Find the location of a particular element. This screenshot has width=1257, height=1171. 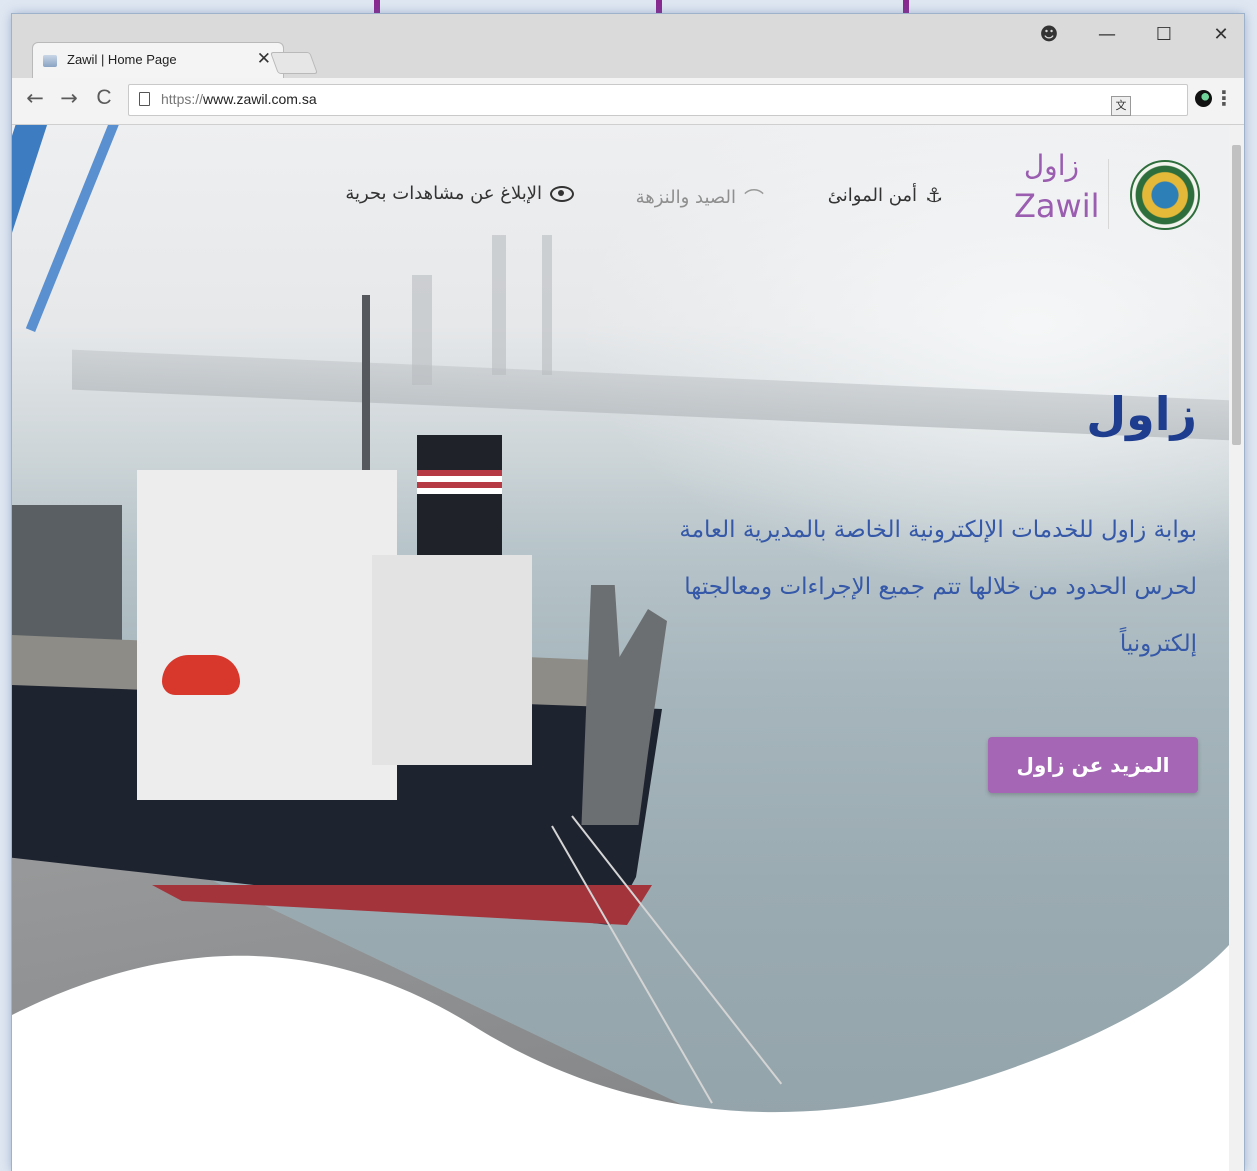

eye-icon is located at coordinates (562, 193).